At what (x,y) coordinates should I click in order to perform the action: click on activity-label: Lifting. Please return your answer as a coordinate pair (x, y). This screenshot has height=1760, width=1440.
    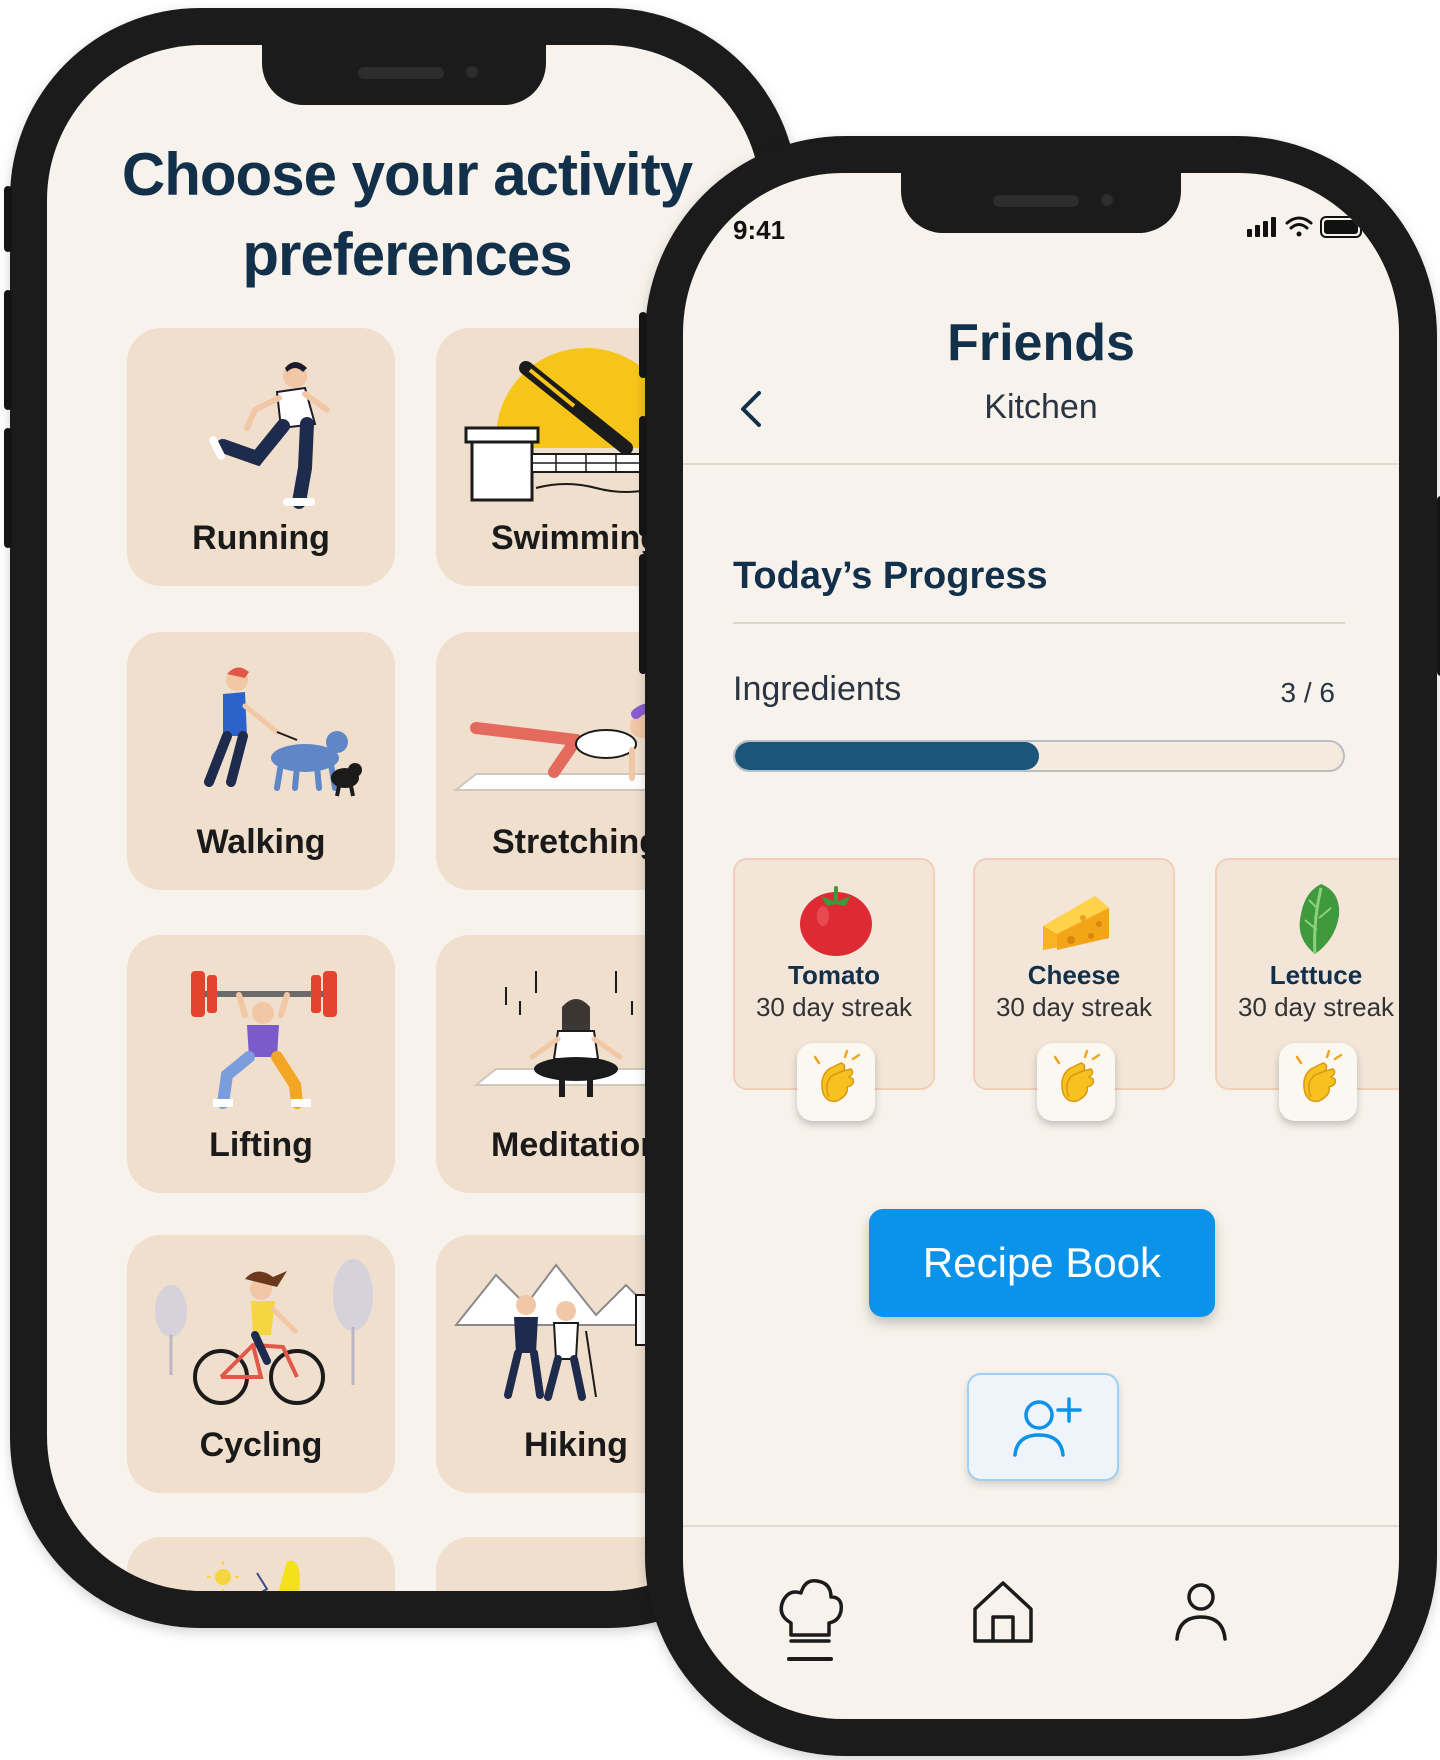
    Looking at the image, I should click on (261, 1145).